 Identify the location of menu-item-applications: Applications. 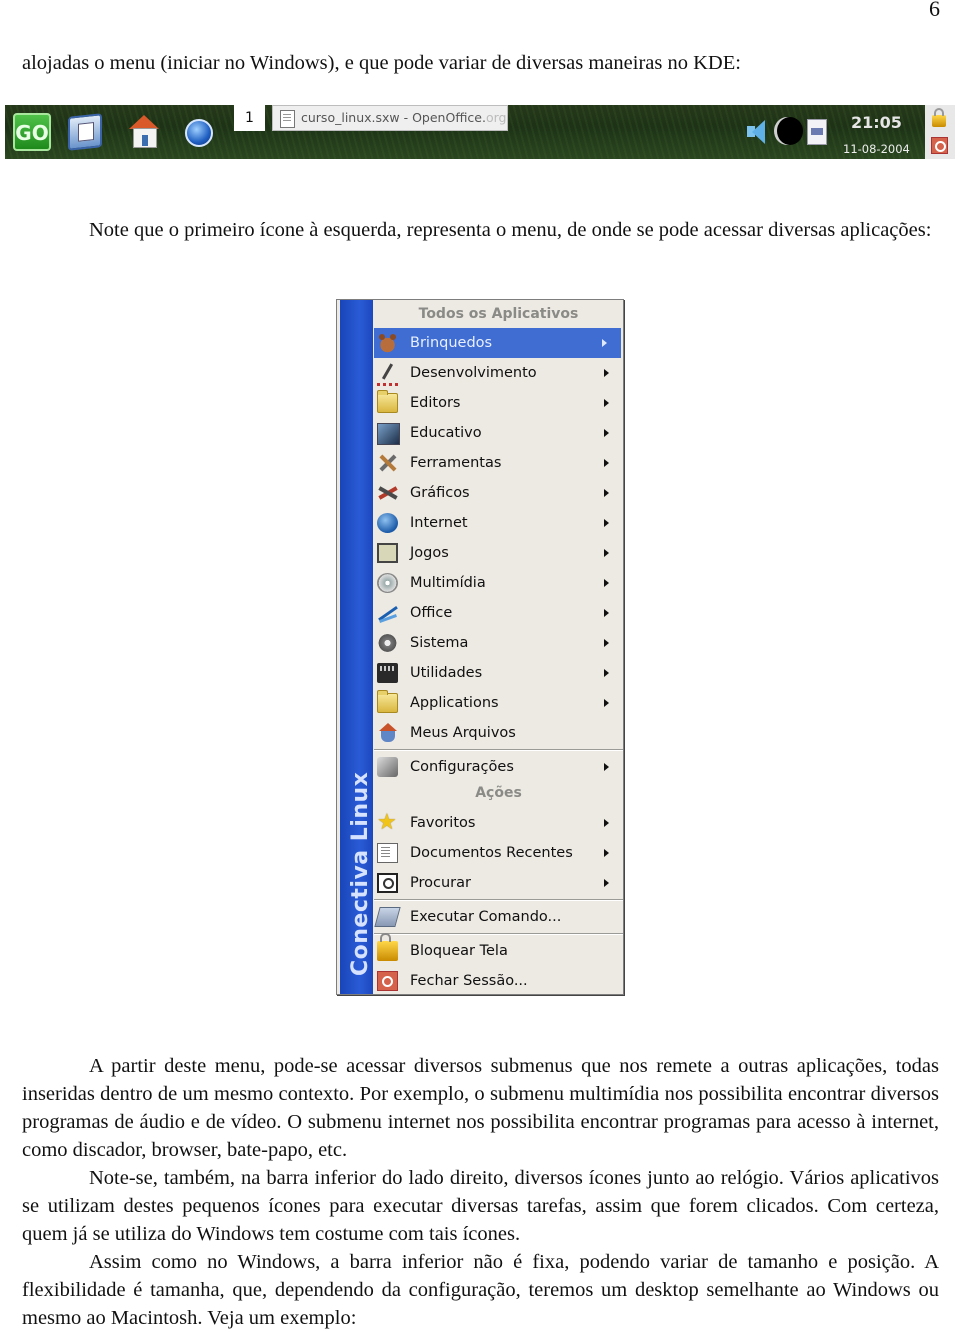
(498, 703).